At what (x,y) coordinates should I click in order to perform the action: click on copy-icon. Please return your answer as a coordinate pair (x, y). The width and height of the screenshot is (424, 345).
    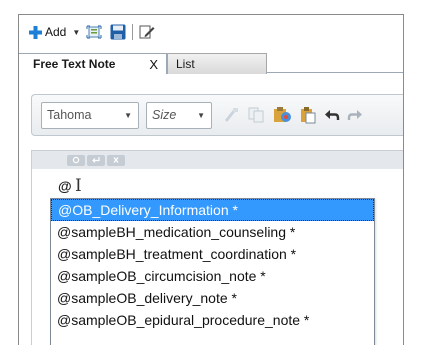
    Looking at the image, I should click on (256, 115).